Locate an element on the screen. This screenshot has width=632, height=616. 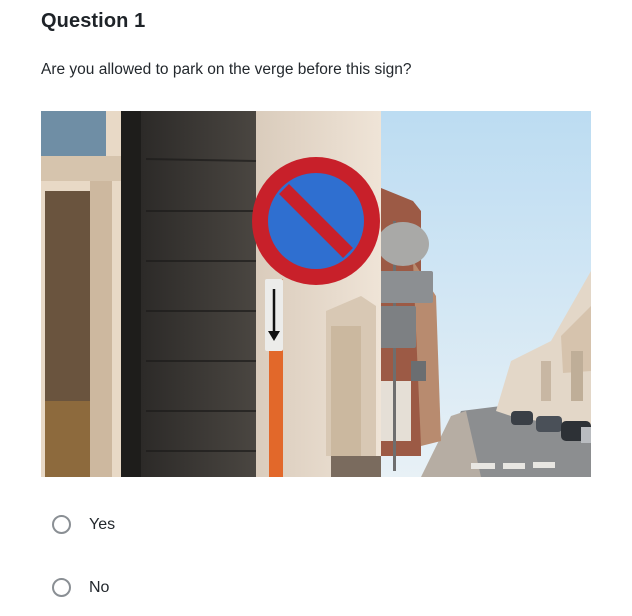
no-parking-sign is located at coordinates (316, 221).